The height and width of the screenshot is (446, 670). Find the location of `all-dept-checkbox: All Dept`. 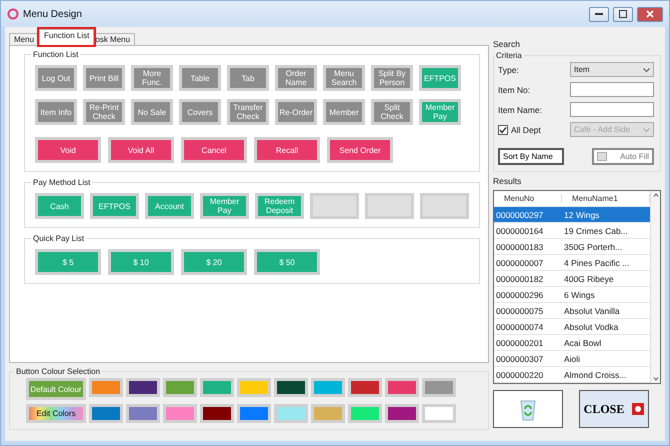

all-dept-checkbox: All Dept is located at coordinates (534, 129).